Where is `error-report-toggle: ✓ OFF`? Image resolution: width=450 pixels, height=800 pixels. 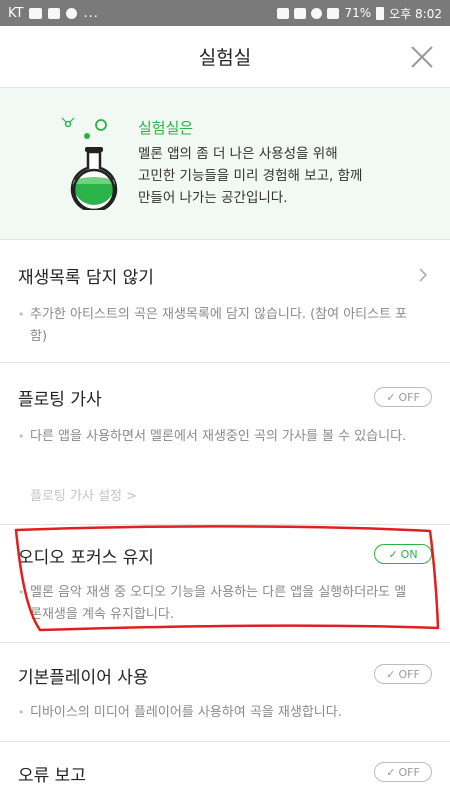
error-report-toggle: ✓ OFF is located at coordinates (403, 772).